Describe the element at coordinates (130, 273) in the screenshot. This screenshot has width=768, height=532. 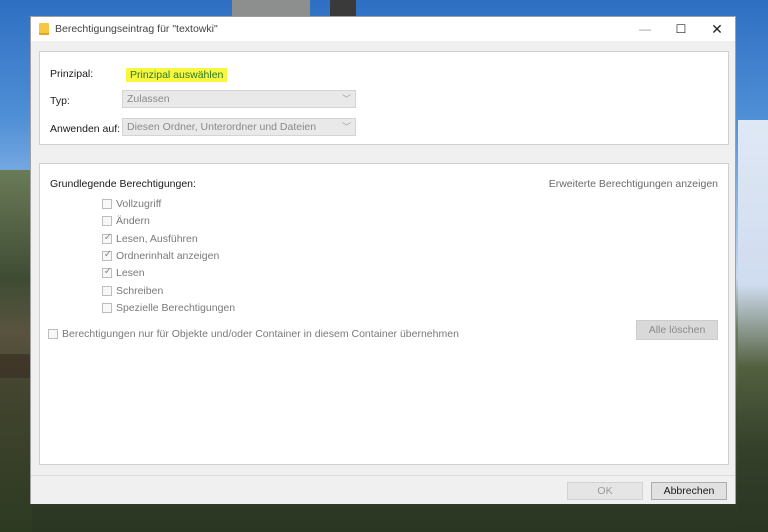
I see `permission-label: Lesen` at that location.